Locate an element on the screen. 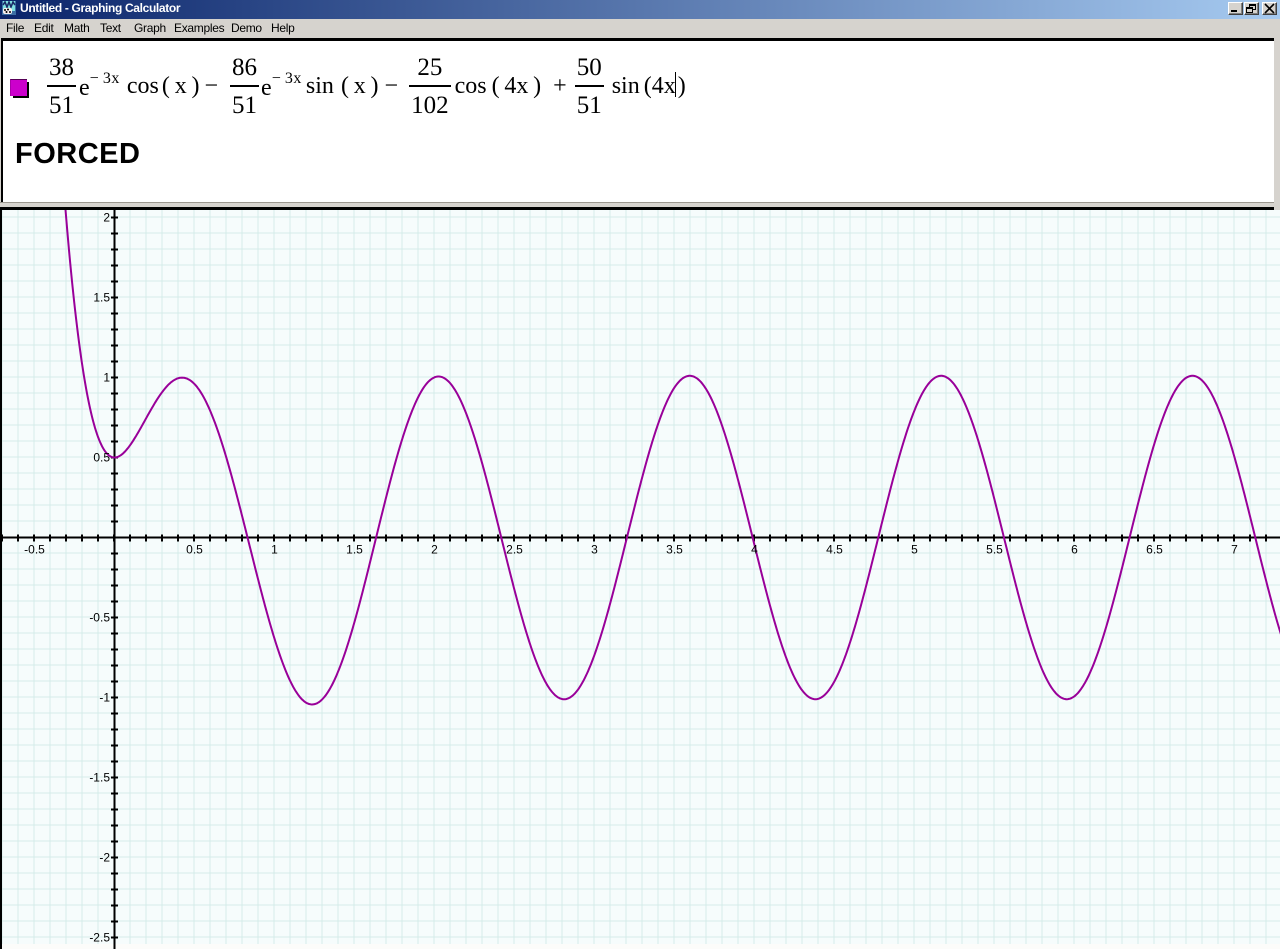  svg-text: -1 is located at coordinates (104, 698).